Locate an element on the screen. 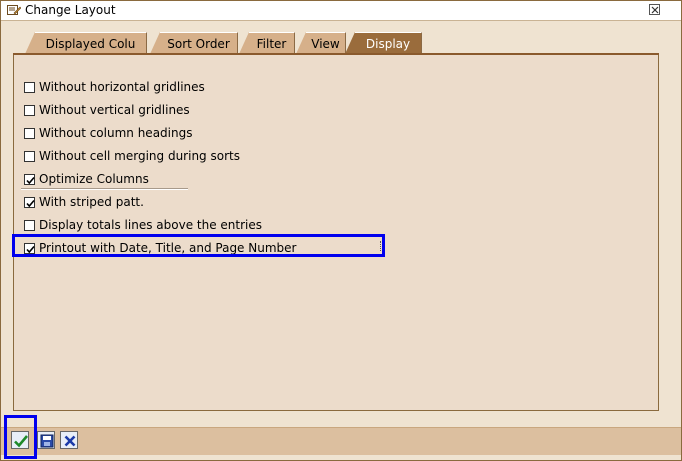  tab-label: View is located at coordinates (325, 44).